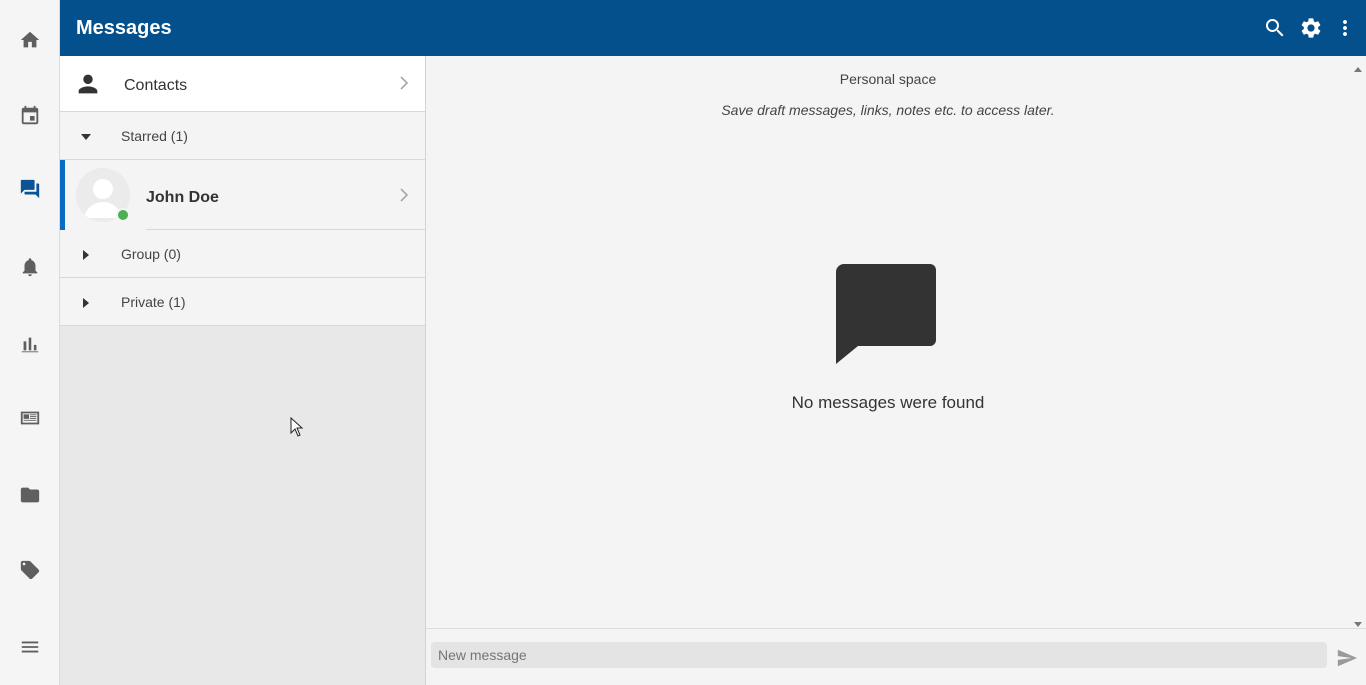 The width and height of the screenshot is (1366, 685). What do you see at coordinates (151, 254) in the screenshot?
I see `group-label-group: Group (0)` at bounding box center [151, 254].